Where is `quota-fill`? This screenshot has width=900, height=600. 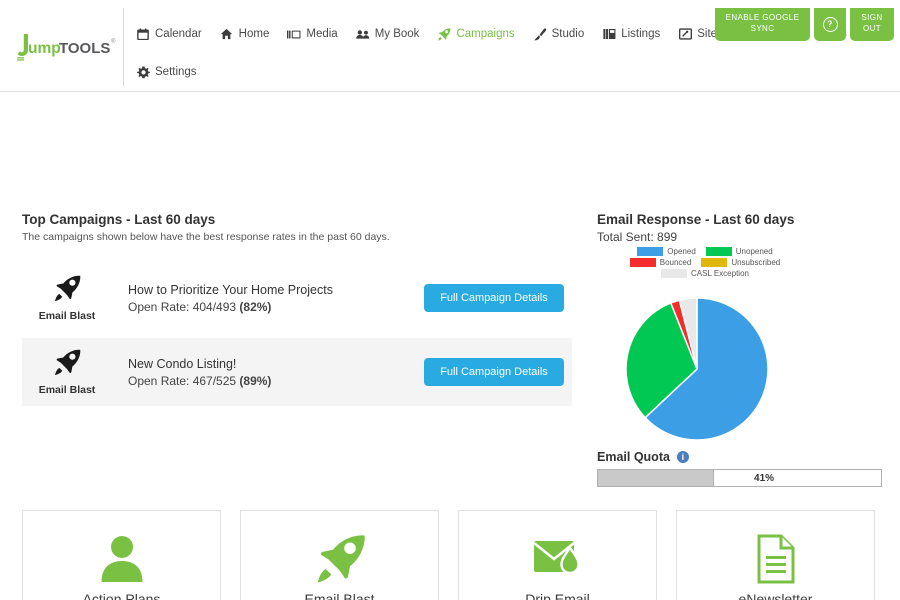 quota-fill is located at coordinates (656, 478).